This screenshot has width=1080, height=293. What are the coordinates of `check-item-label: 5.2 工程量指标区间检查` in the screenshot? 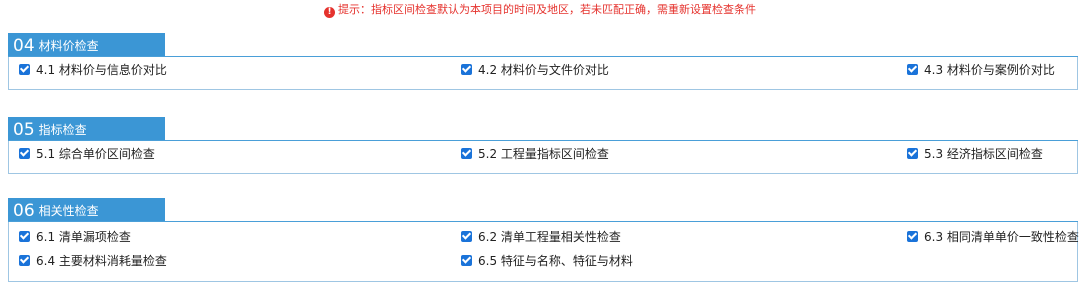 It's located at (543, 154).